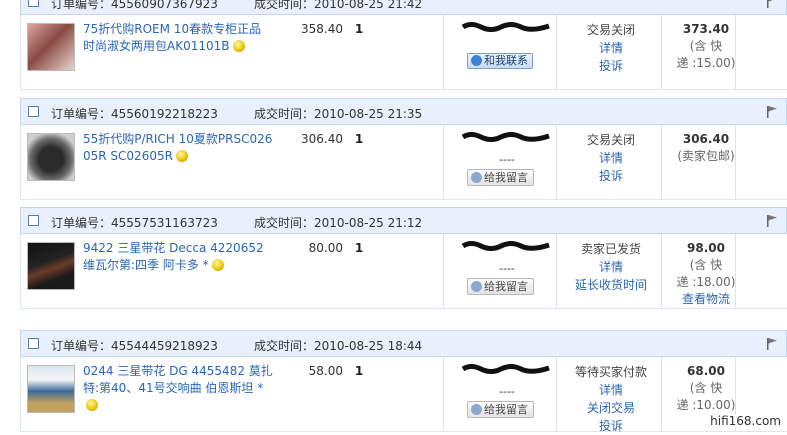 The width and height of the screenshot is (787, 435). Describe the element at coordinates (706, 282) in the screenshot. I see `shipping-note-2: 递 :18.00)` at that location.